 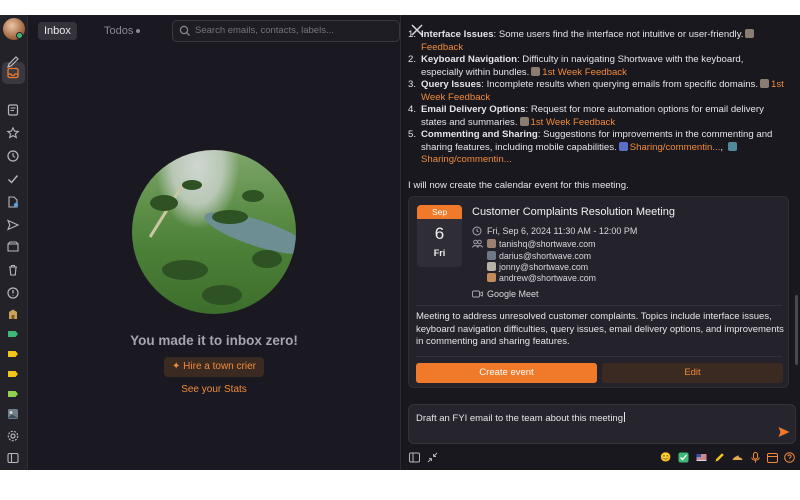 What do you see at coordinates (13, 293) in the screenshot?
I see `alert-icon` at bounding box center [13, 293].